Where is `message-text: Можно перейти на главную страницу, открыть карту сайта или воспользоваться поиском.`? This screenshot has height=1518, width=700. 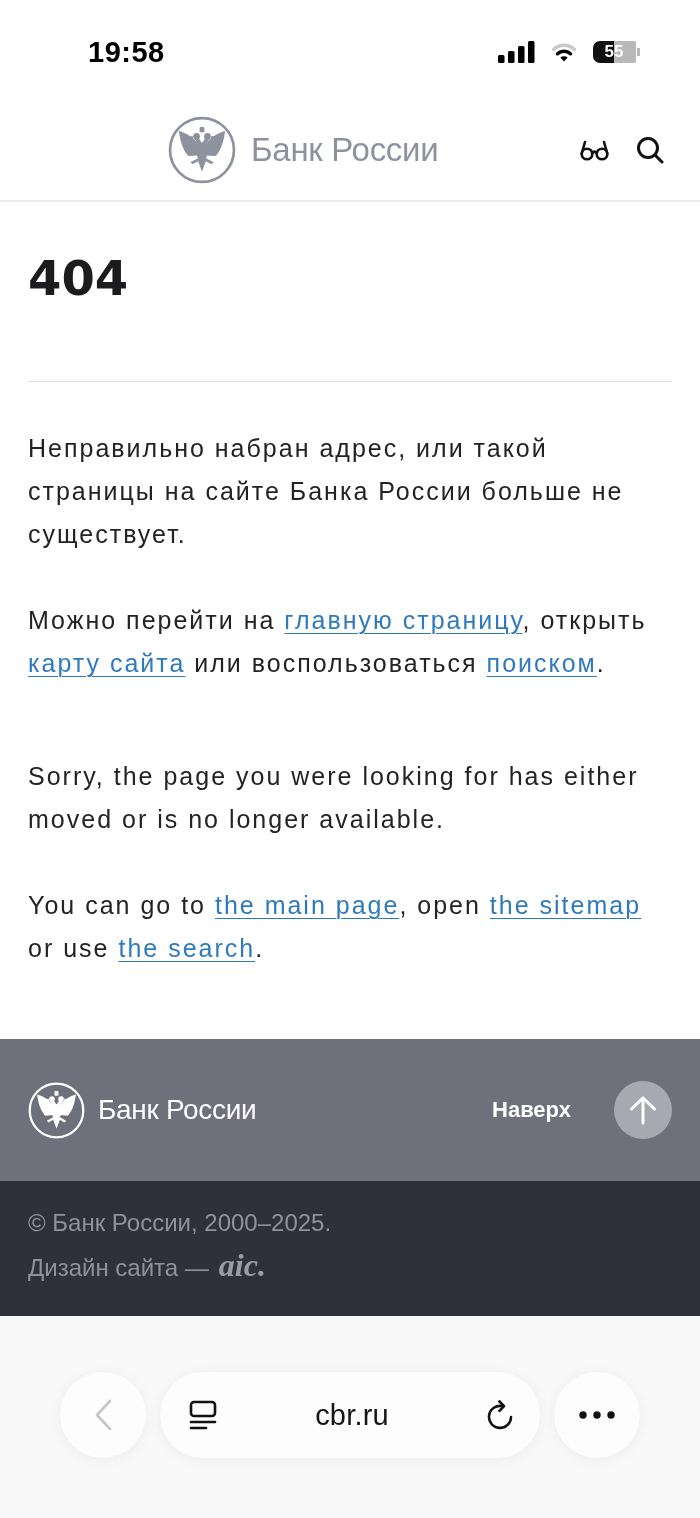
message-text: Можно перейти на главную страницу, открыть карту сайта или воспользоваться поиском. is located at coordinates (338, 642).